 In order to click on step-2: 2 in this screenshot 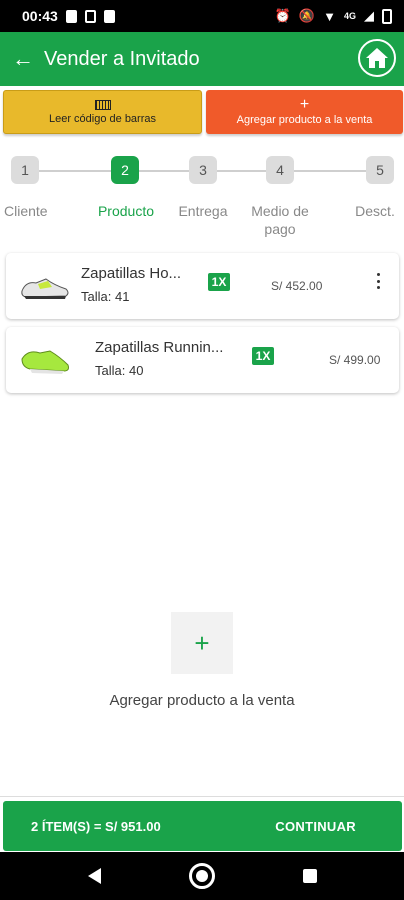, I will do `click(125, 170)`.